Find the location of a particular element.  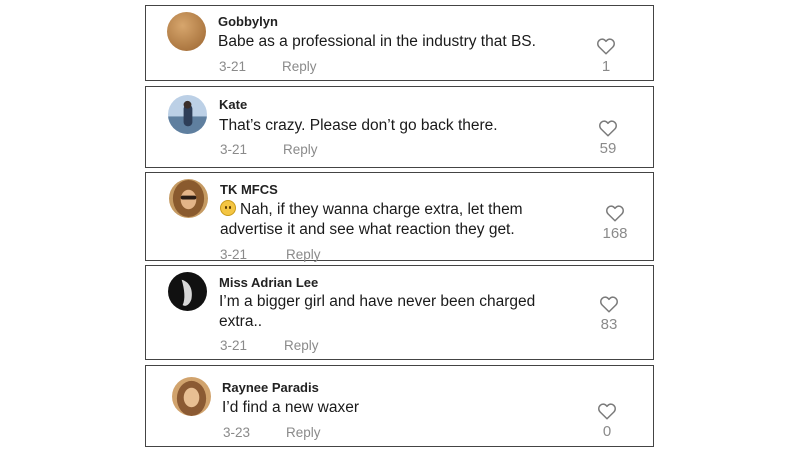

comment-author: Raynee Paradis is located at coordinates (270, 387).